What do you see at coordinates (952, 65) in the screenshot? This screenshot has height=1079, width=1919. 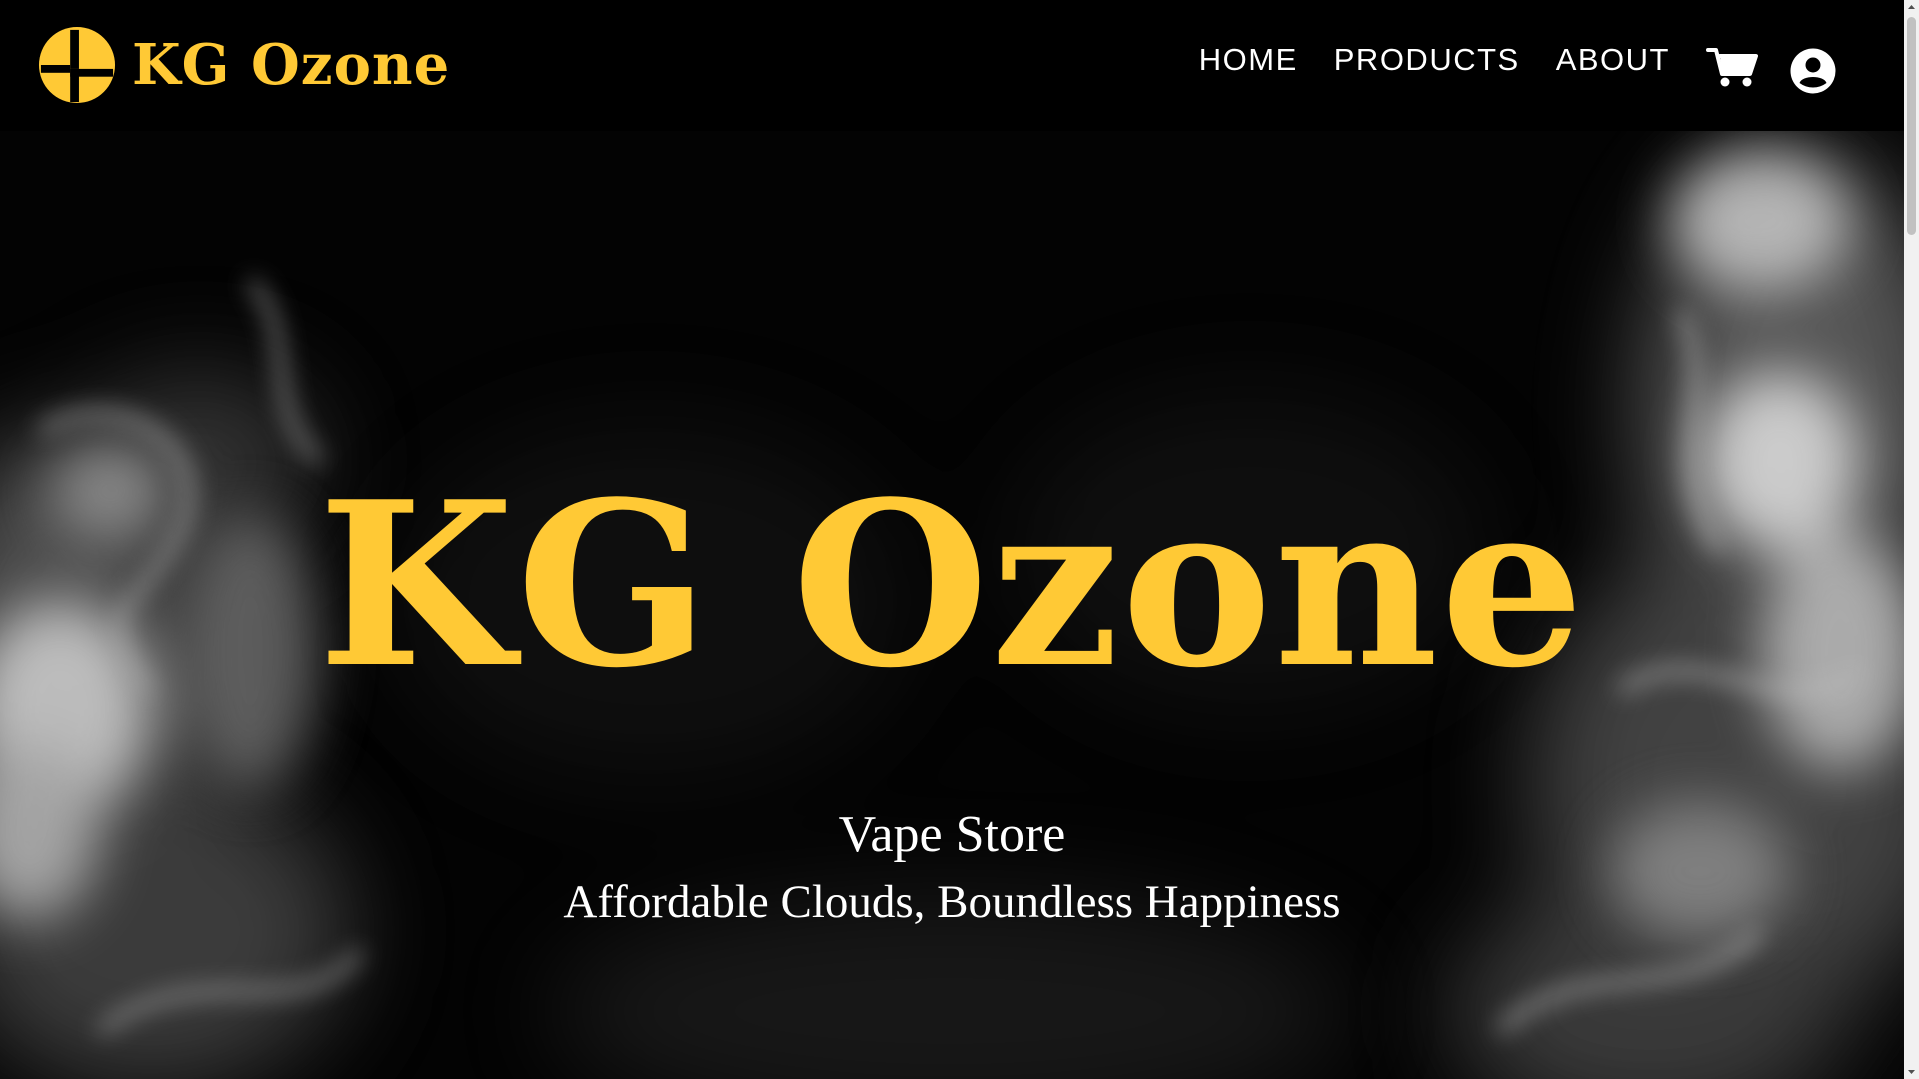 I see `navbar: KG Ozone HOME PRODUCTS ABOUT` at bounding box center [952, 65].